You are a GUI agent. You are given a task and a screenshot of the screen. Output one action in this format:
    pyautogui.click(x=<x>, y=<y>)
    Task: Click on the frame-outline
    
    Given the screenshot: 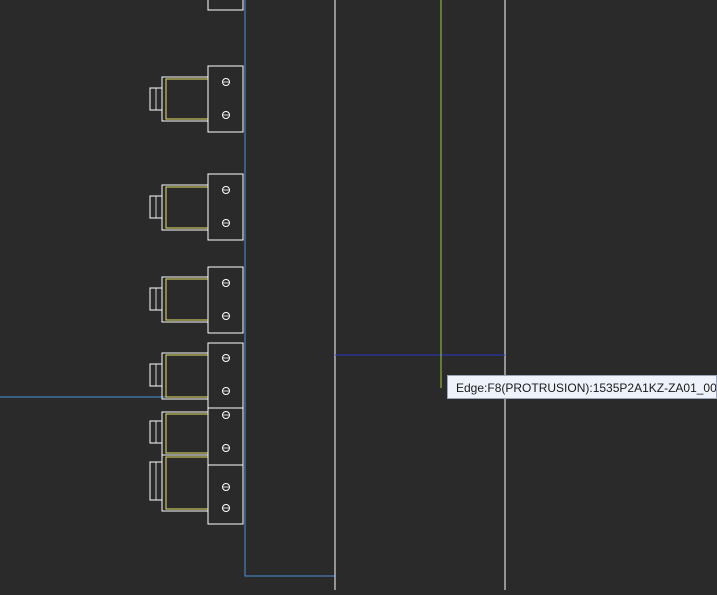 What is the action you would take?
    pyautogui.click(x=289, y=288)
    